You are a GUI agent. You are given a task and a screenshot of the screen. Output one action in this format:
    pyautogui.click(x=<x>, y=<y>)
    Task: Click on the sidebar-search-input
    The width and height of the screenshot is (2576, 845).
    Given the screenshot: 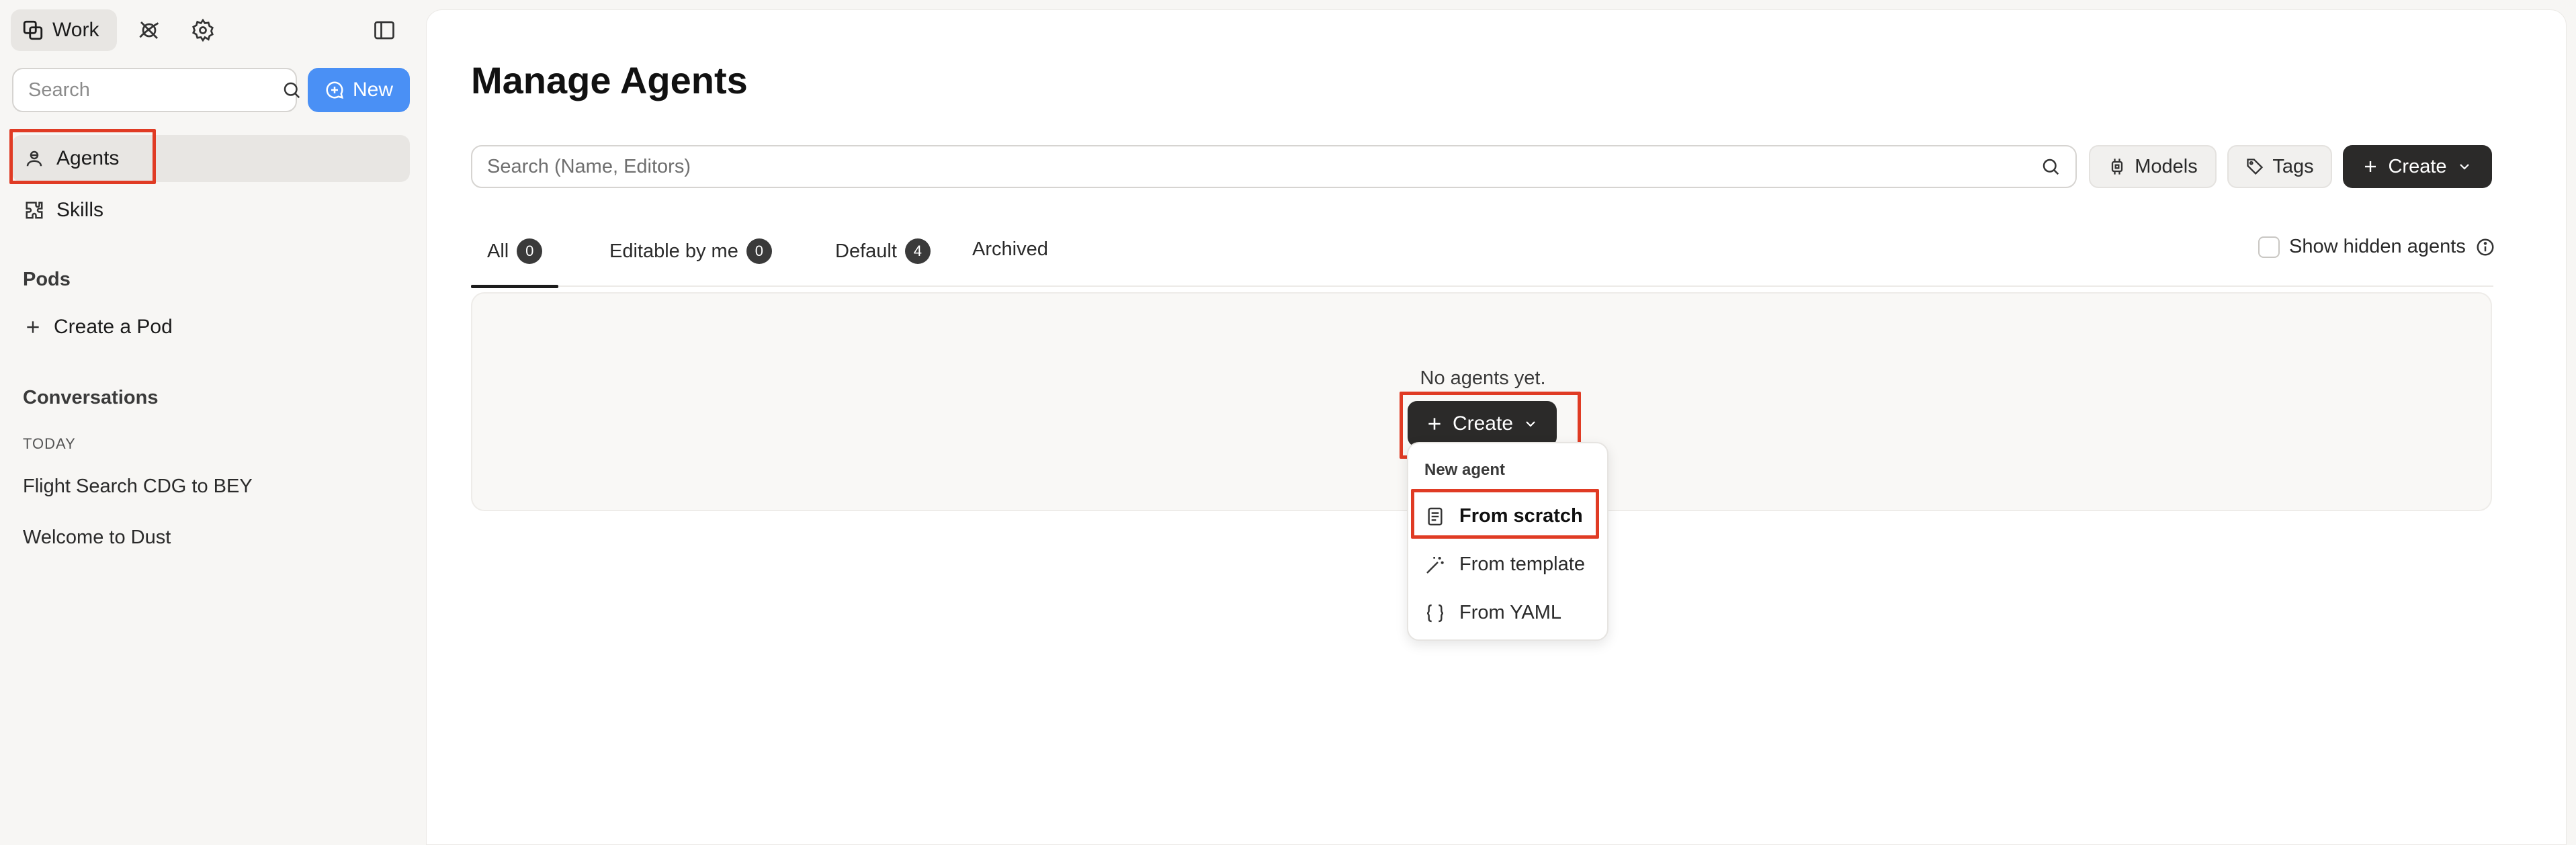 What is the action you would take?
    pyautogui.click(x=155, y=90)
    